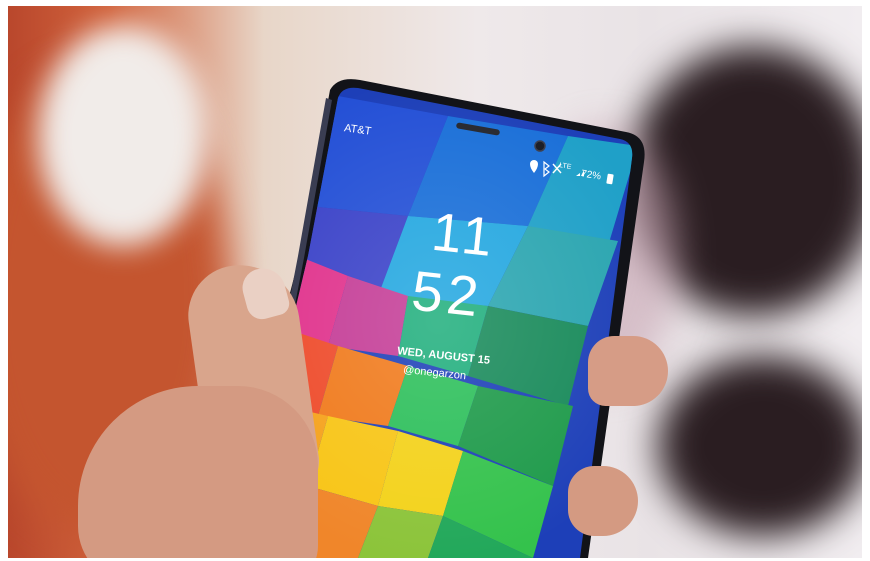  What do you see at coordinates (603, 501) in the screenshot?
I see `hand-finger-bottom` at bounding box center [603, 501].